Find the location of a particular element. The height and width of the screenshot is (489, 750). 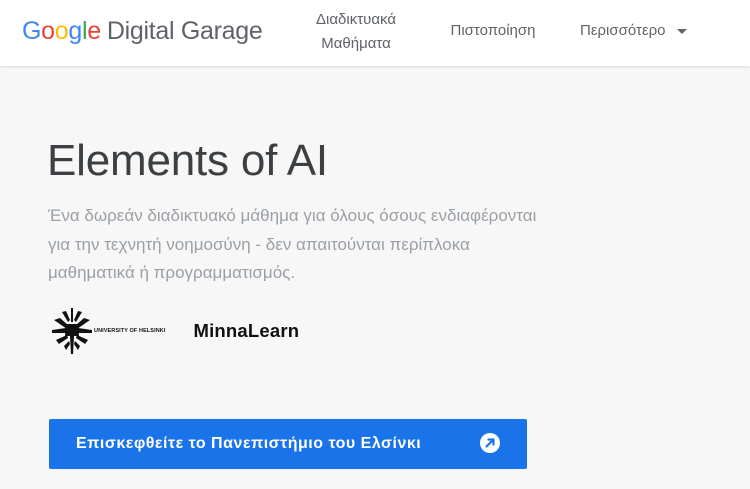

nav-more-dropdown: Περισσότερο is located at coordinates (633, 31).